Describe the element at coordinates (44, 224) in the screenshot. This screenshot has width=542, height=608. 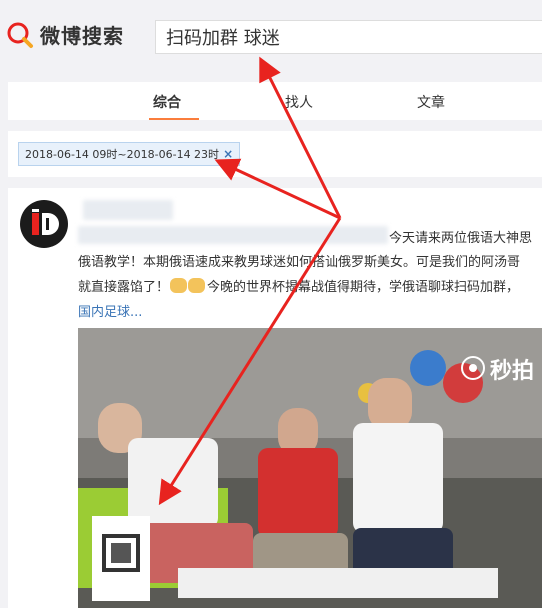
I see `avatar` at that location.